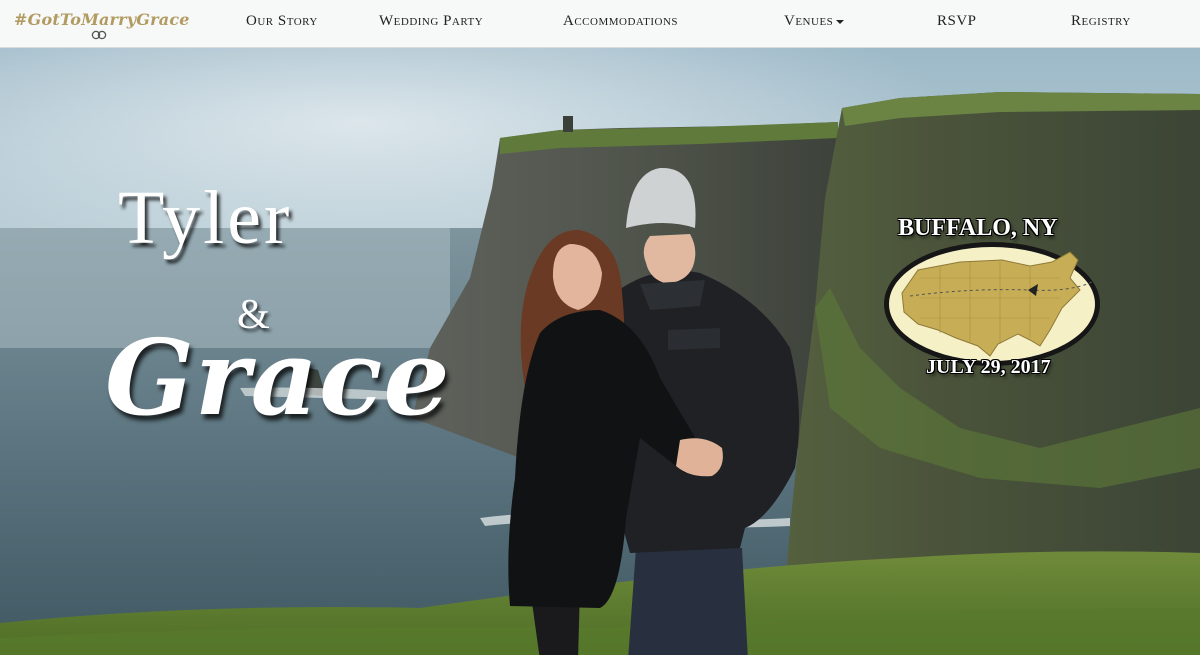 This screenshot has height=655, width=1200. Describe the element at coordinates (205, 218) in the screenshot. I see `hero-name-first: Tyler` at that location.